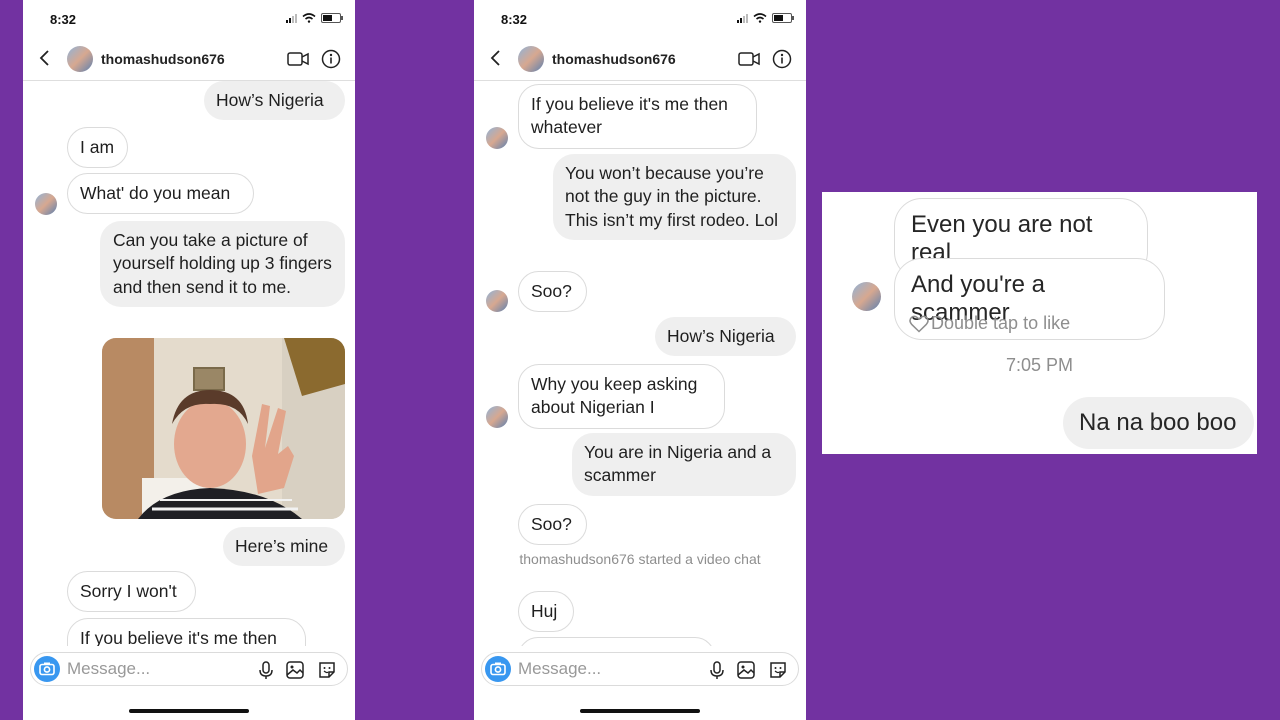  Describe the element at coordinates (616, 641) in the screenshot. I see `incoming-message-partial` at that location.